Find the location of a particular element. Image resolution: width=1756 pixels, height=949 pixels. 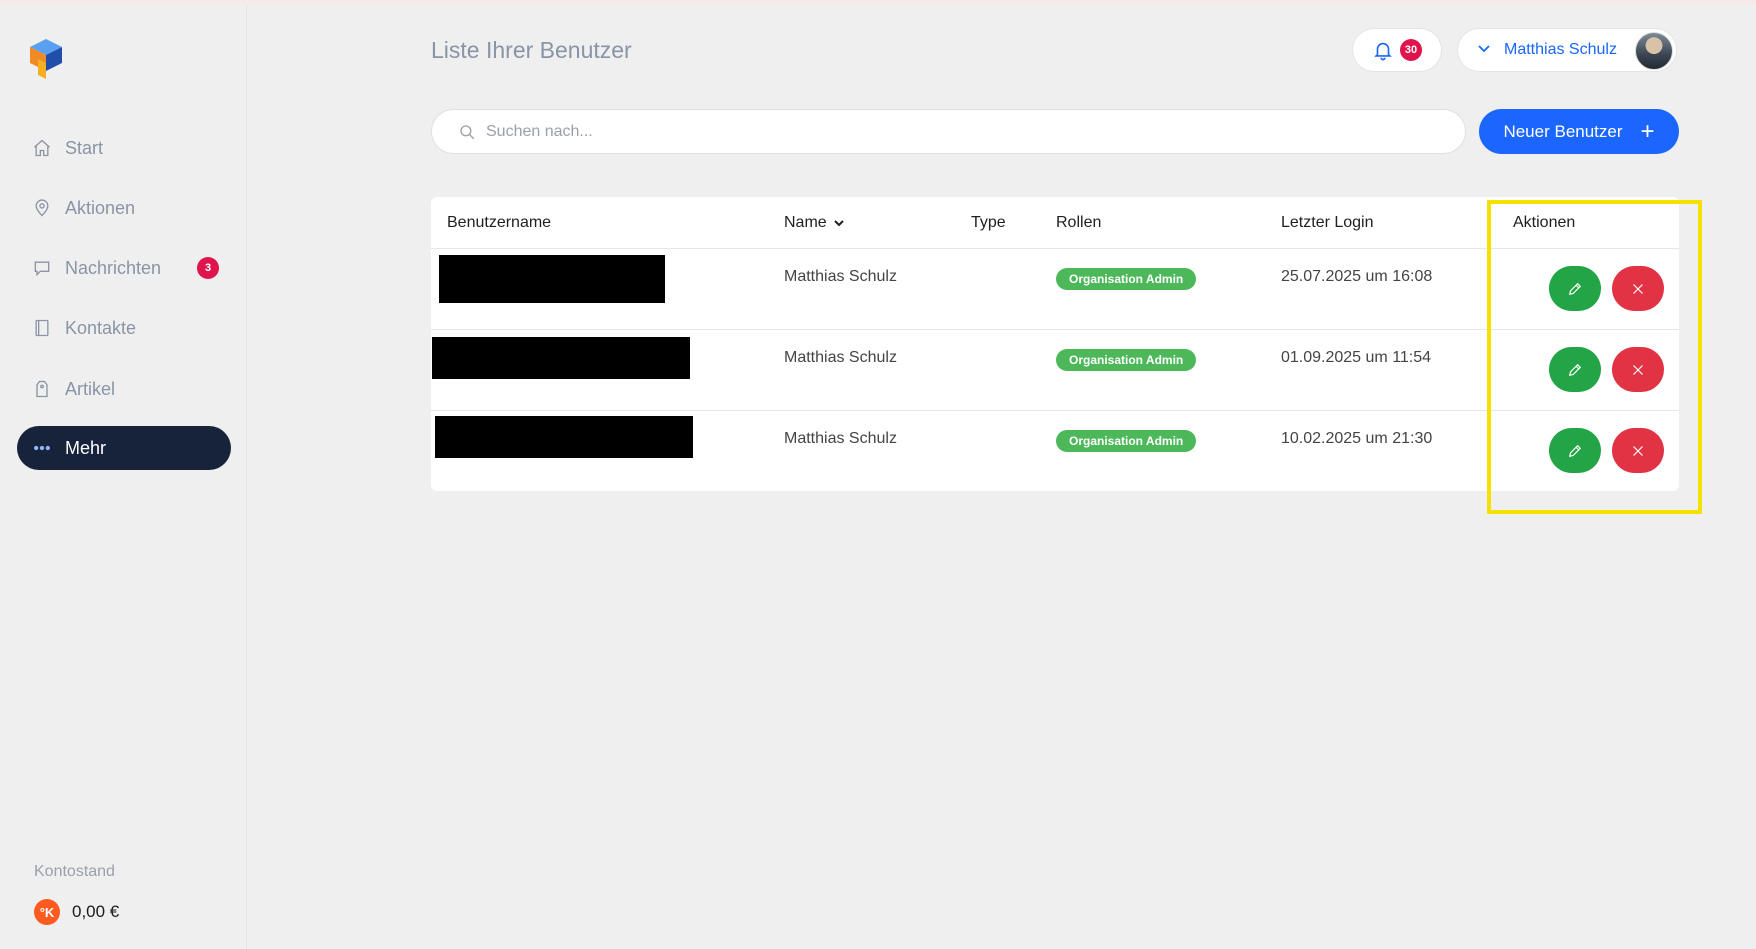

chat-icon is located at coordinates (42, 268).